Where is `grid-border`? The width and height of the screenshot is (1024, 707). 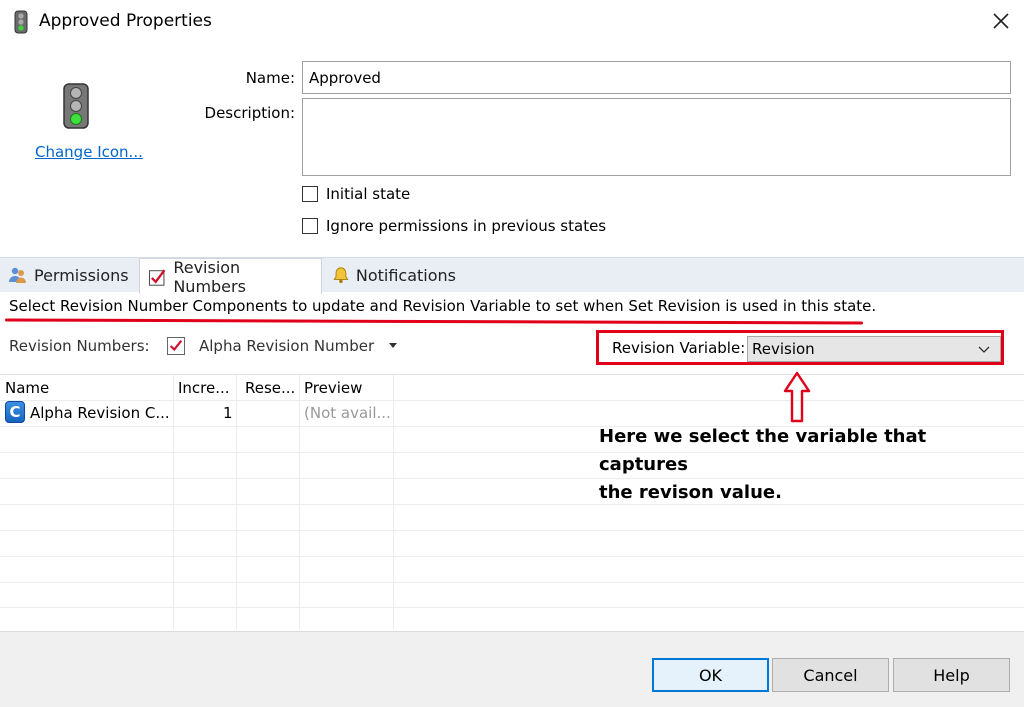
grid-border is located at coordinates (512, 374).